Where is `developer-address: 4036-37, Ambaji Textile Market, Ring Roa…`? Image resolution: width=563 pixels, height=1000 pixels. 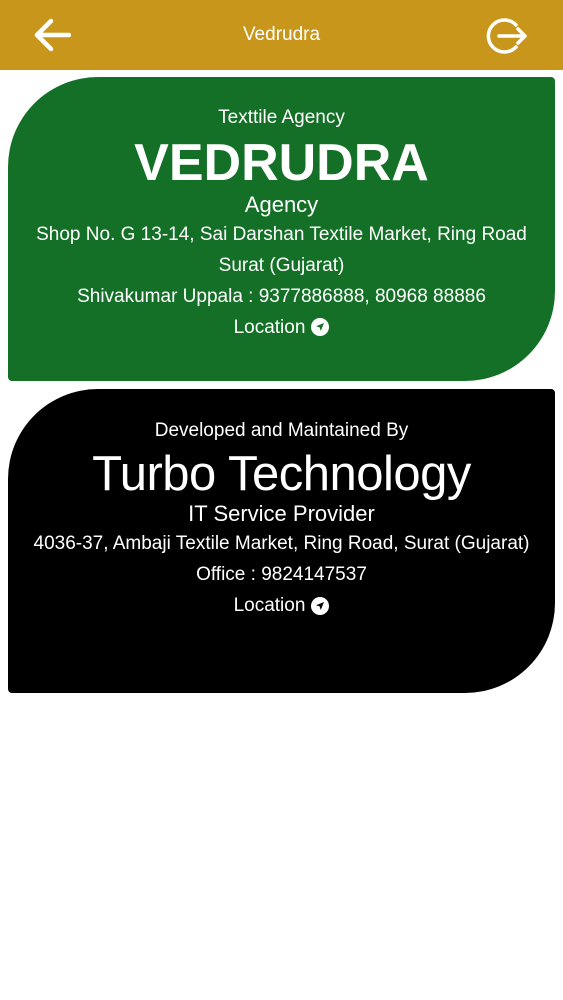
developer-address: 4036-37, Ambaji Textile Market, Ring Roa… is located at coordinates (281, 544).